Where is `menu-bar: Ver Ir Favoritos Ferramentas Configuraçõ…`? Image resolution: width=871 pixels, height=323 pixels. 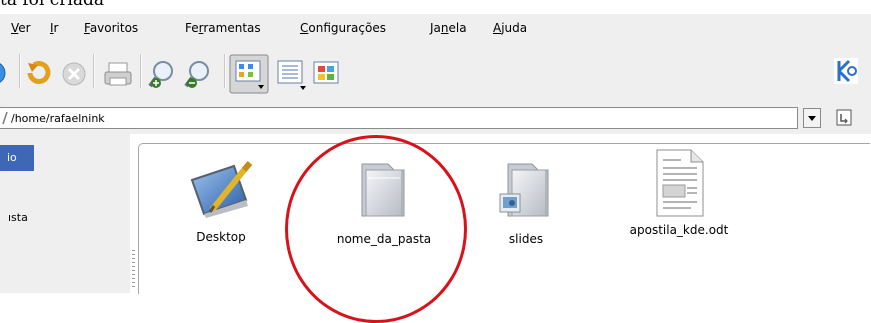 menu-bar: Ver Ir Favoritos Ferramentas Configuraçõ… is located at coordinates (435, 28).